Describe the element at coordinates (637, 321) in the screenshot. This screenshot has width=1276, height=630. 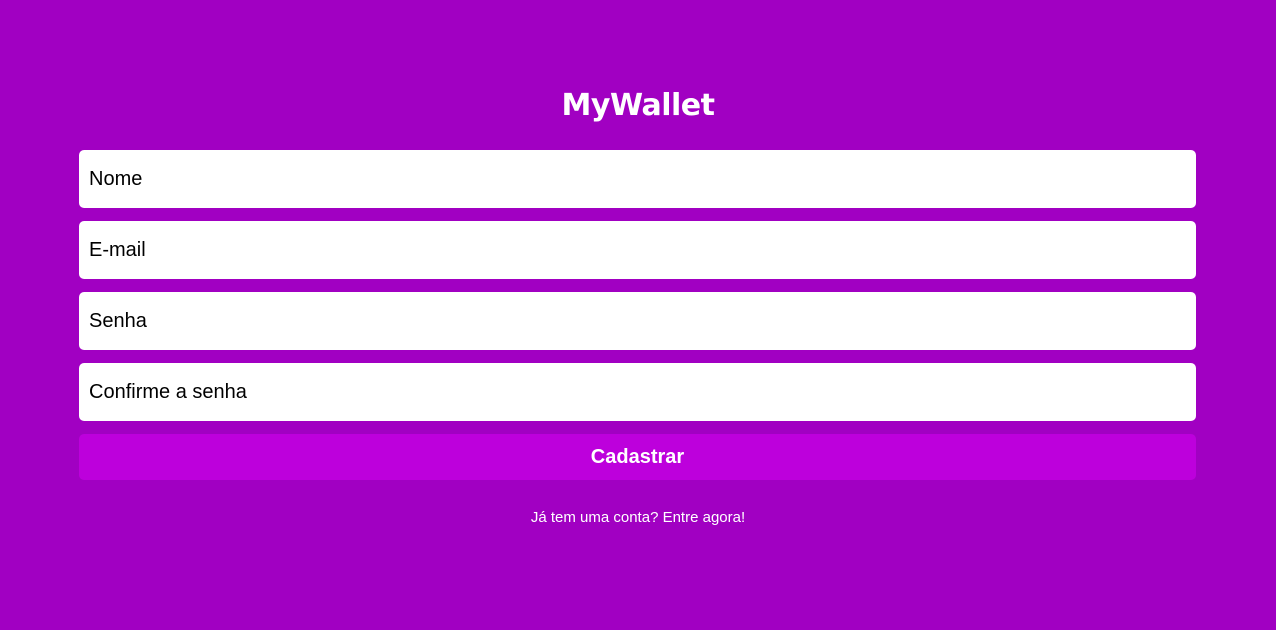
I see `password-input` at that location.